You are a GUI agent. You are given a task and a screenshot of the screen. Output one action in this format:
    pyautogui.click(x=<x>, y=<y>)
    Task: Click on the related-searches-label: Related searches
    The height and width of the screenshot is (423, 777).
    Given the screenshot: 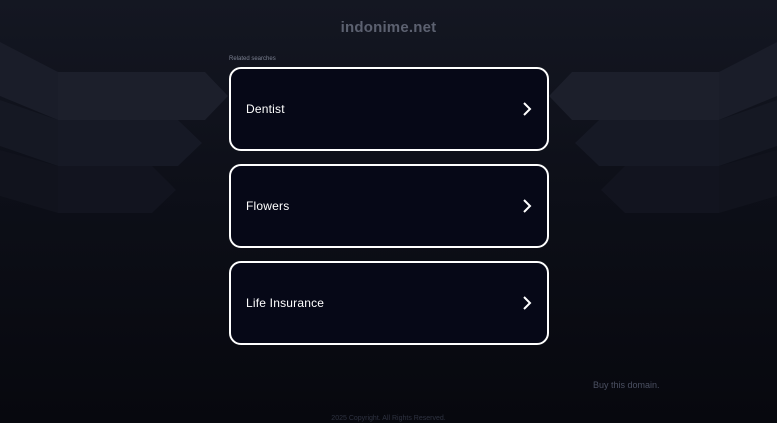 What is the action you would take?
    pyautogui.click(x=252, y=59)
    